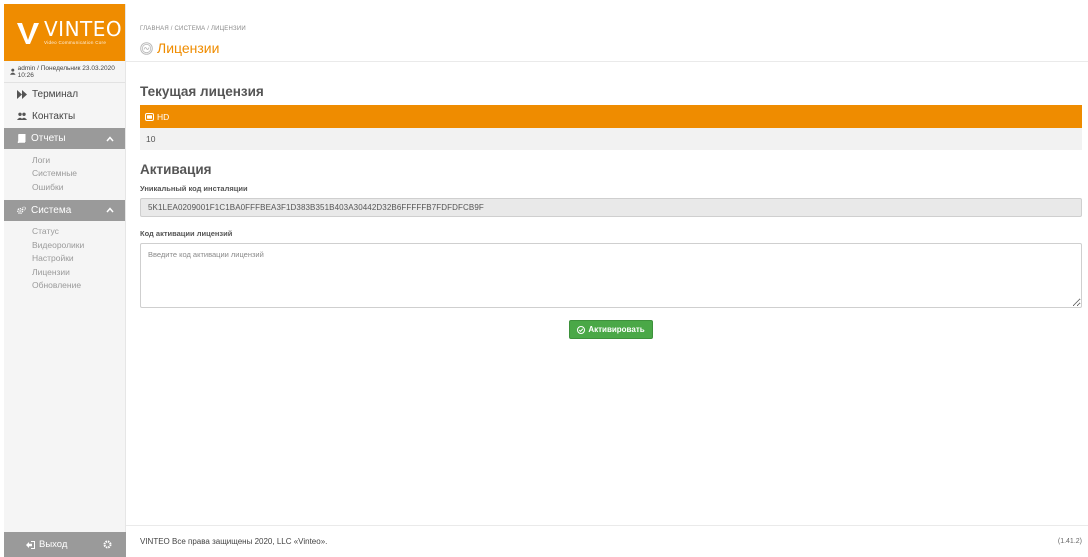 The width and height of the screenshot is (1088, 557). I want to click on install-code-label: Уникальный код инсталяции, so click(194, 188).